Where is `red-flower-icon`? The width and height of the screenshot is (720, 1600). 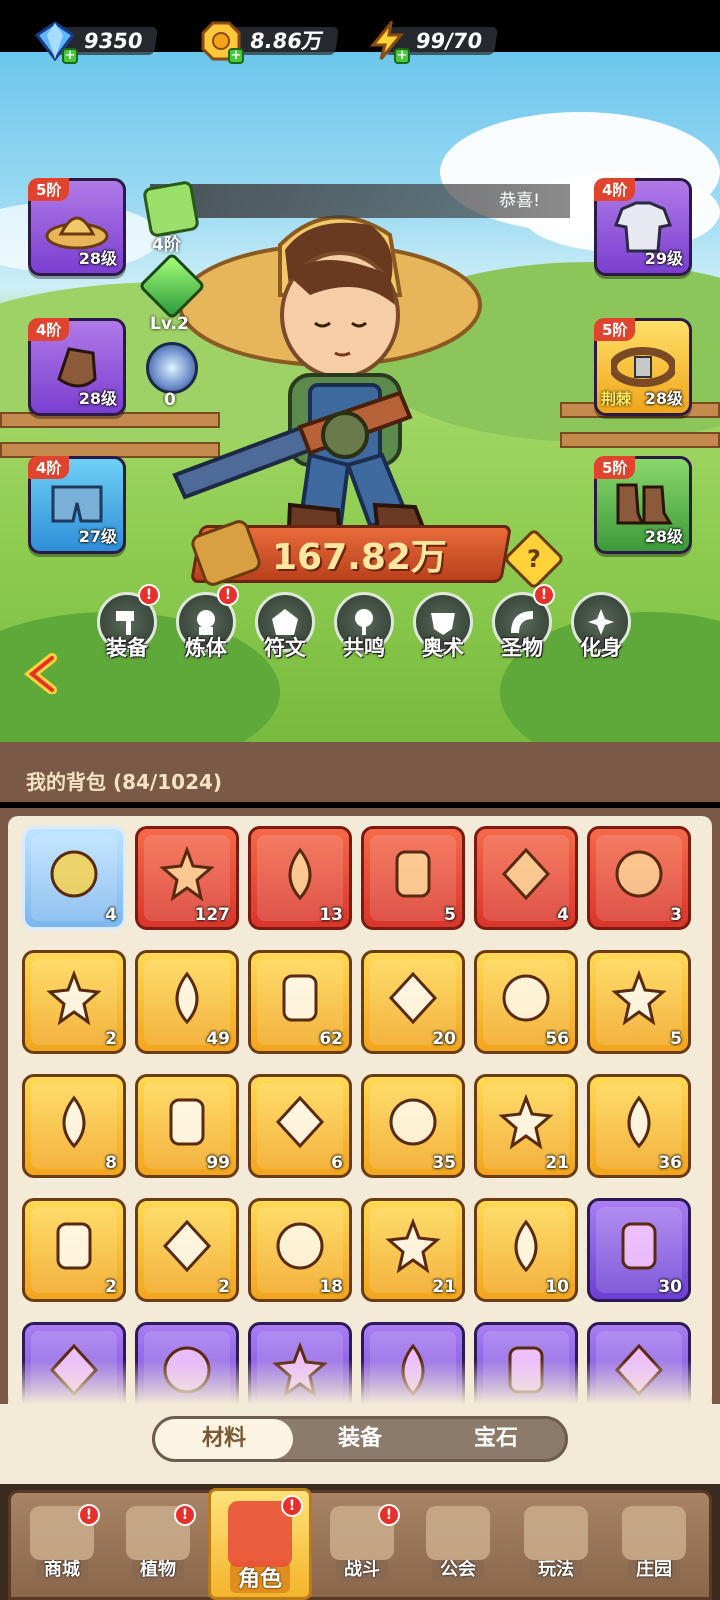 red-flower-icon is located at coordinates (413, 1124).